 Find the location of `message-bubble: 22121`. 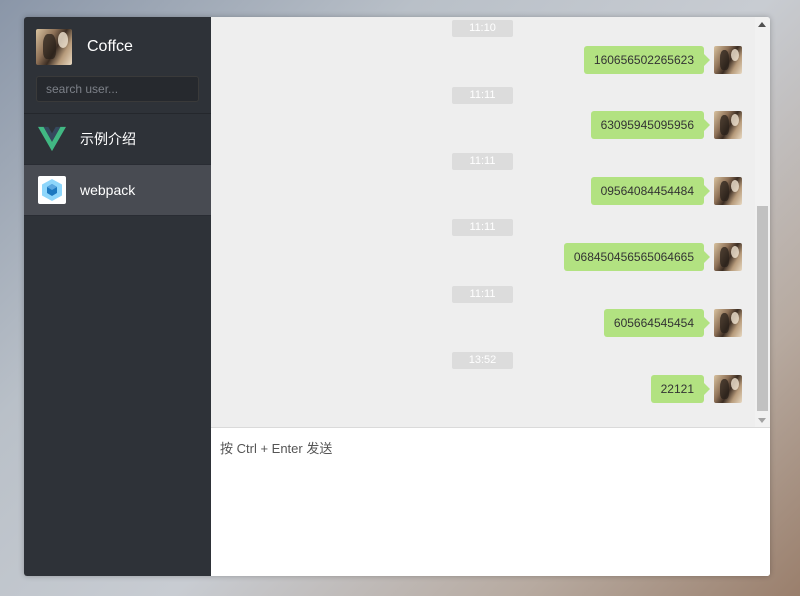

message-bubble: 22121 is located at coordinates (680, 389).